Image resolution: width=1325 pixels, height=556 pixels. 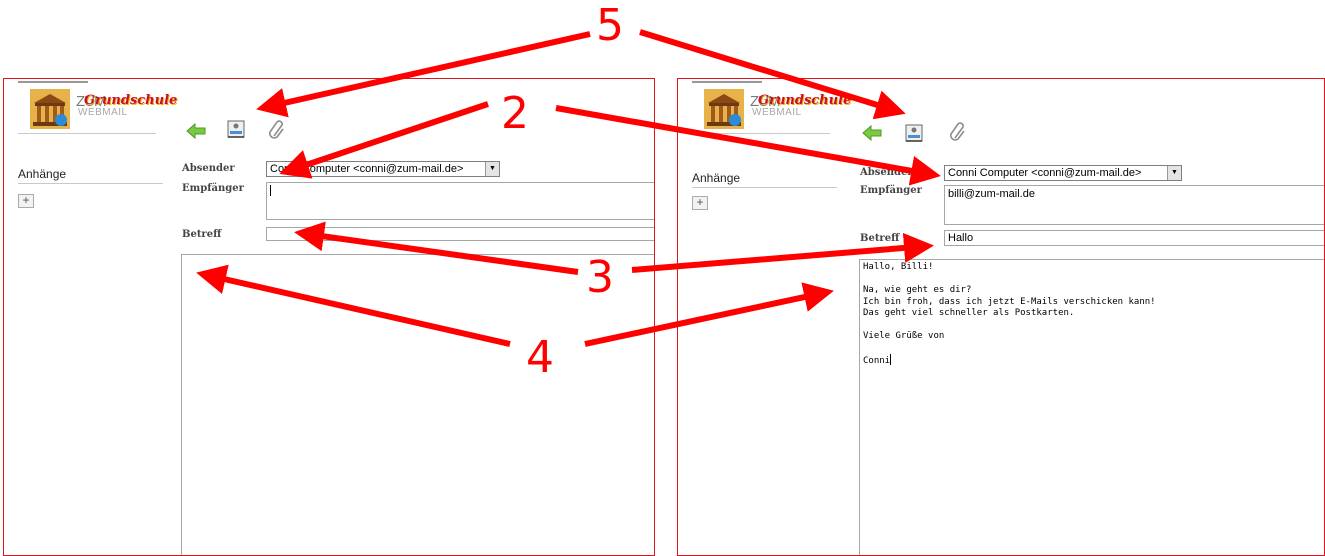 What do you see at coordinates (600, 277) in the screenshot?
I see `annotation-number-3: 3` at bounding box center [600, 277].